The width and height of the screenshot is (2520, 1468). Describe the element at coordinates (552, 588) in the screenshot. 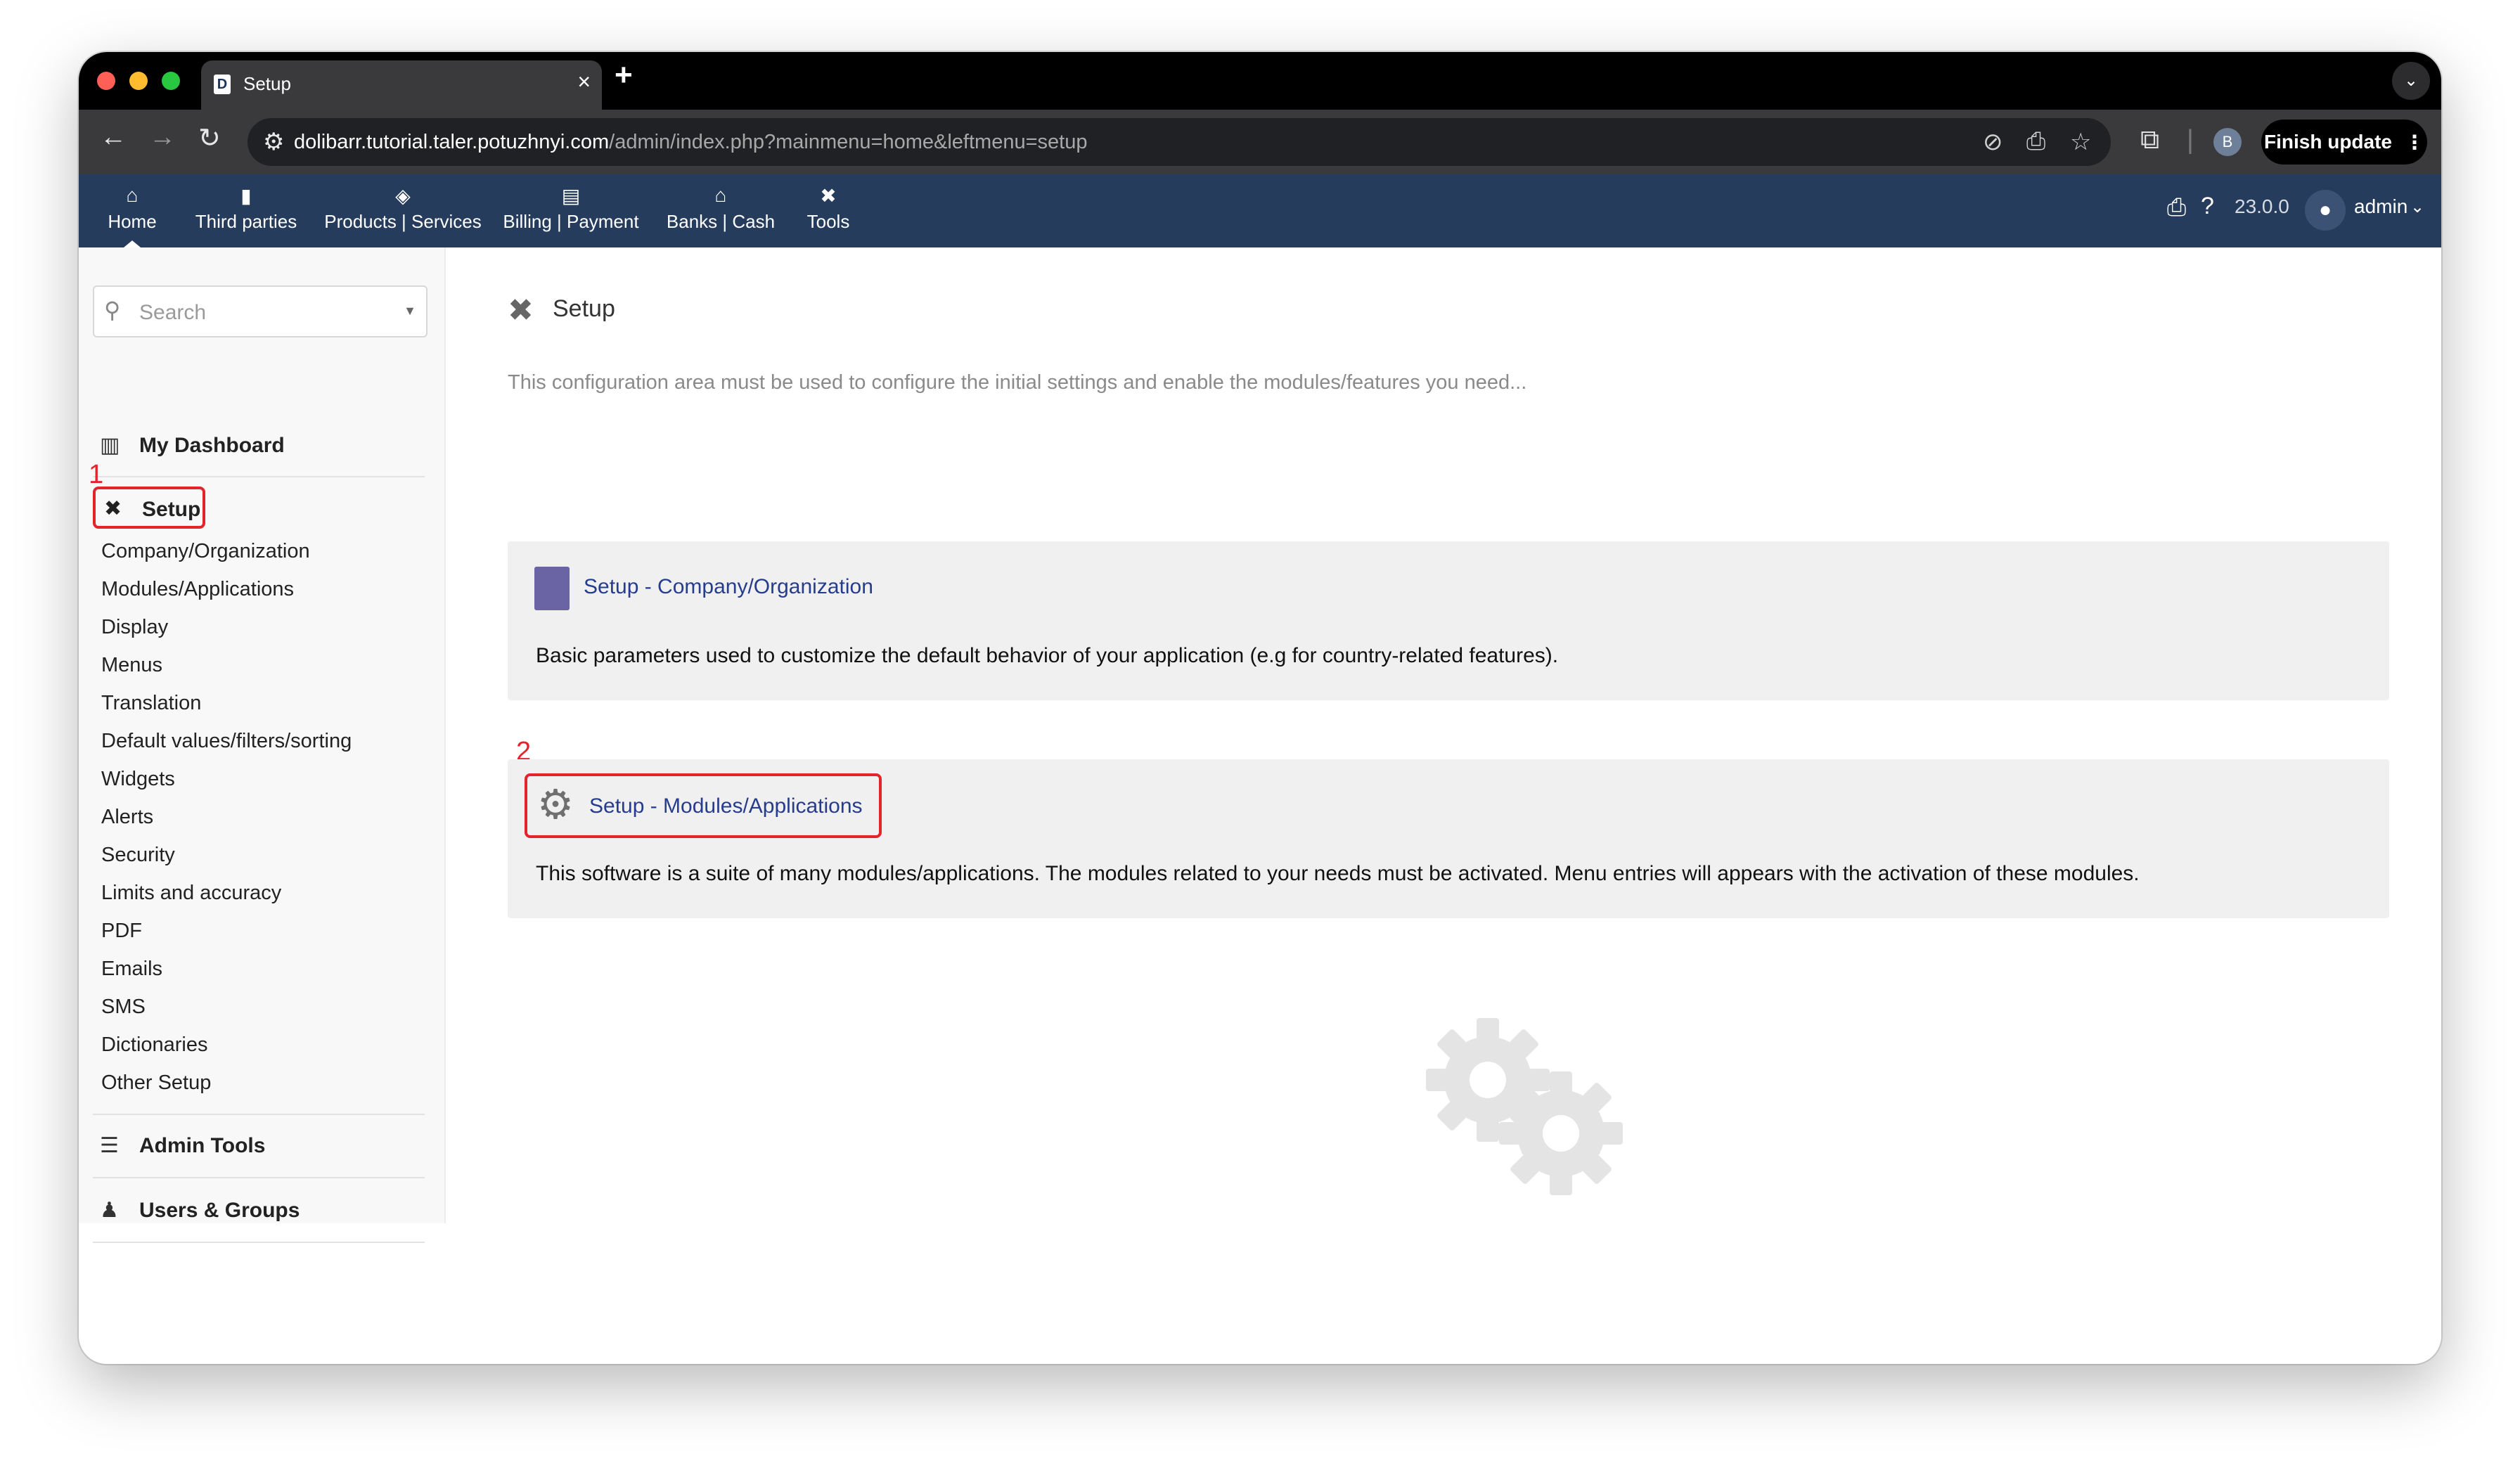

I see `building-icon` at that location.